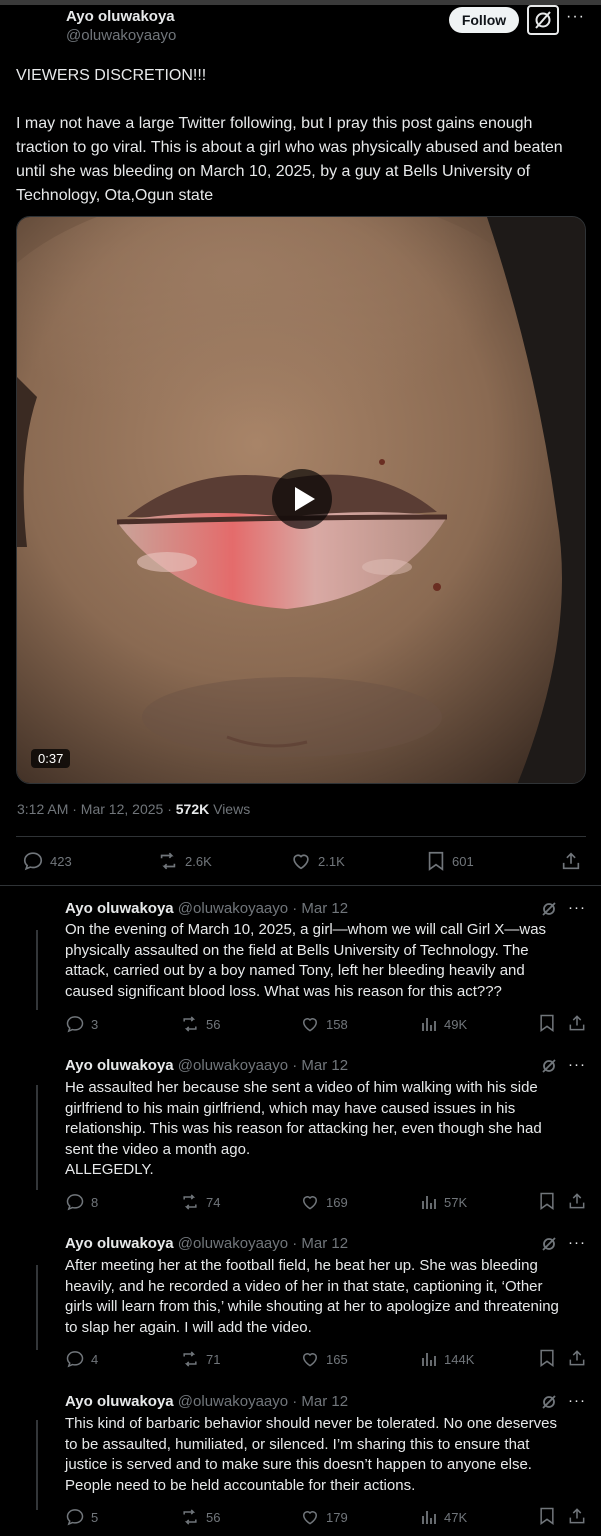 The height and width of the screenshot is (1536, 601). I want to click on reply-action: 8, so click(81, 1202).